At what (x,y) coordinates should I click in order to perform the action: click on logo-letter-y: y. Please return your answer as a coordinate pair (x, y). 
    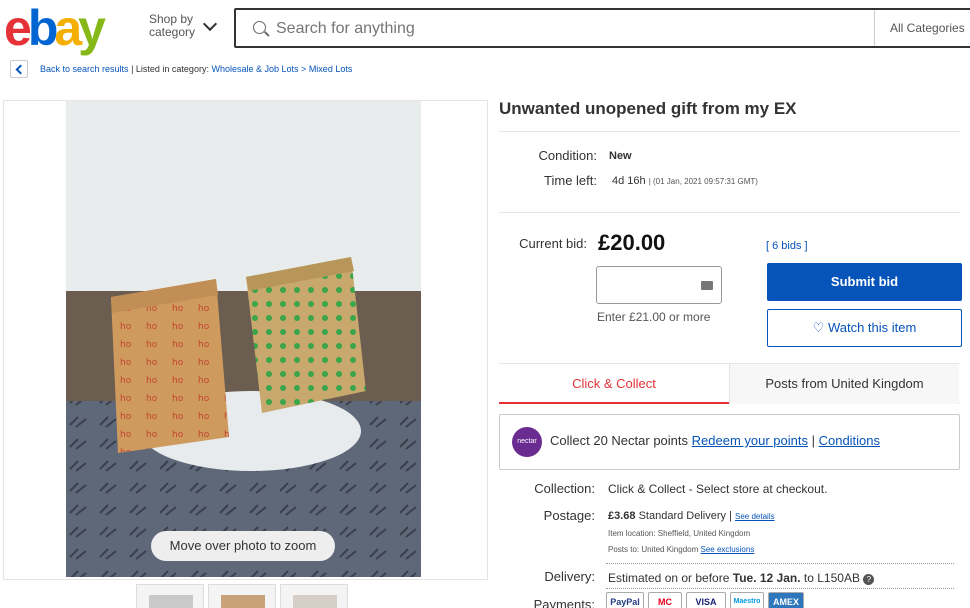
    Looking at the image, I should click on (92, 28).